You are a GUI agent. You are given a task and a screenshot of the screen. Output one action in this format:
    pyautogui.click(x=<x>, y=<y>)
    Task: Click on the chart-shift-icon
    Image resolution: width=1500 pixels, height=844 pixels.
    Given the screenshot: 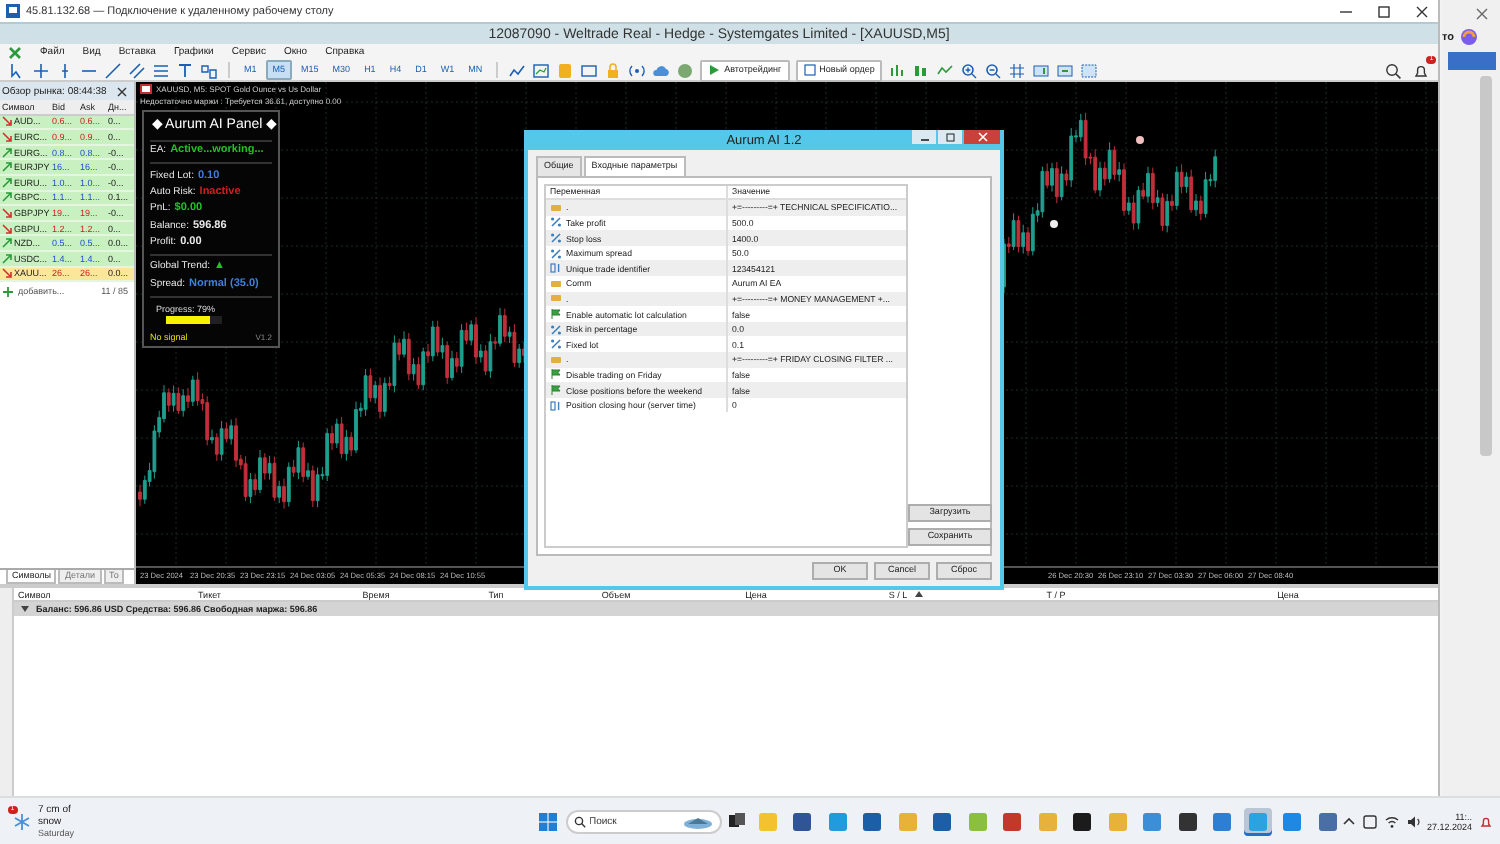 What is the action you would take?
    pyautogui.click(x=1041, y=70)
    